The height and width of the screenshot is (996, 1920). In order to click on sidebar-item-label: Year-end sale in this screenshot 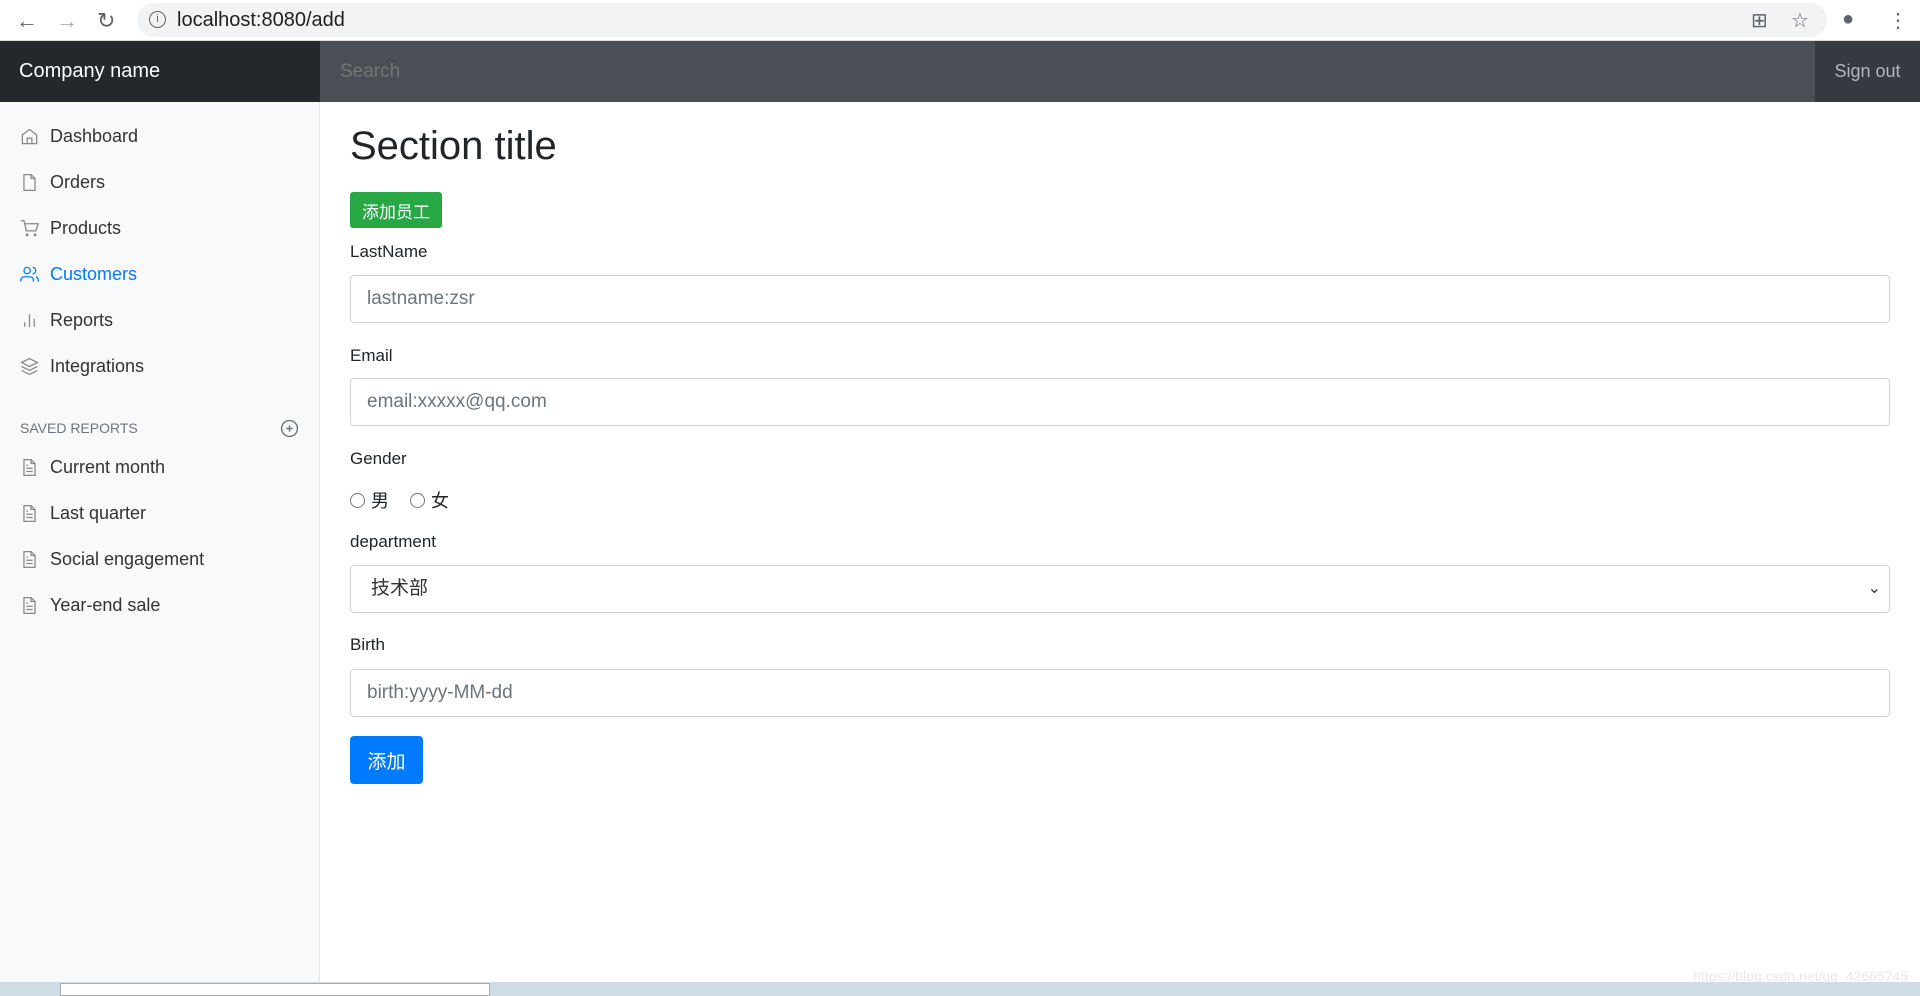, I will do `click(105, 604)`.